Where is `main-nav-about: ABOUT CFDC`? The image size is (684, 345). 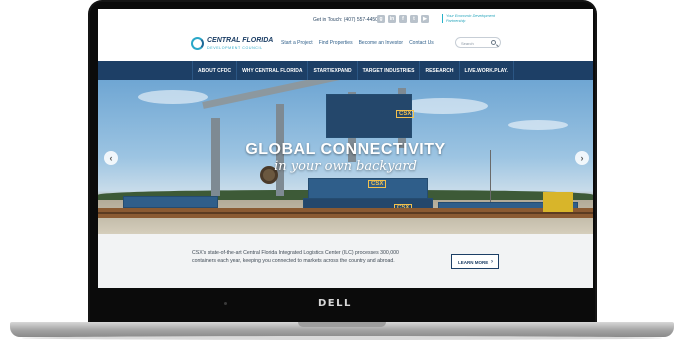 main-nav-about: ABOUT CFDC is located at coordinates (215, 70).